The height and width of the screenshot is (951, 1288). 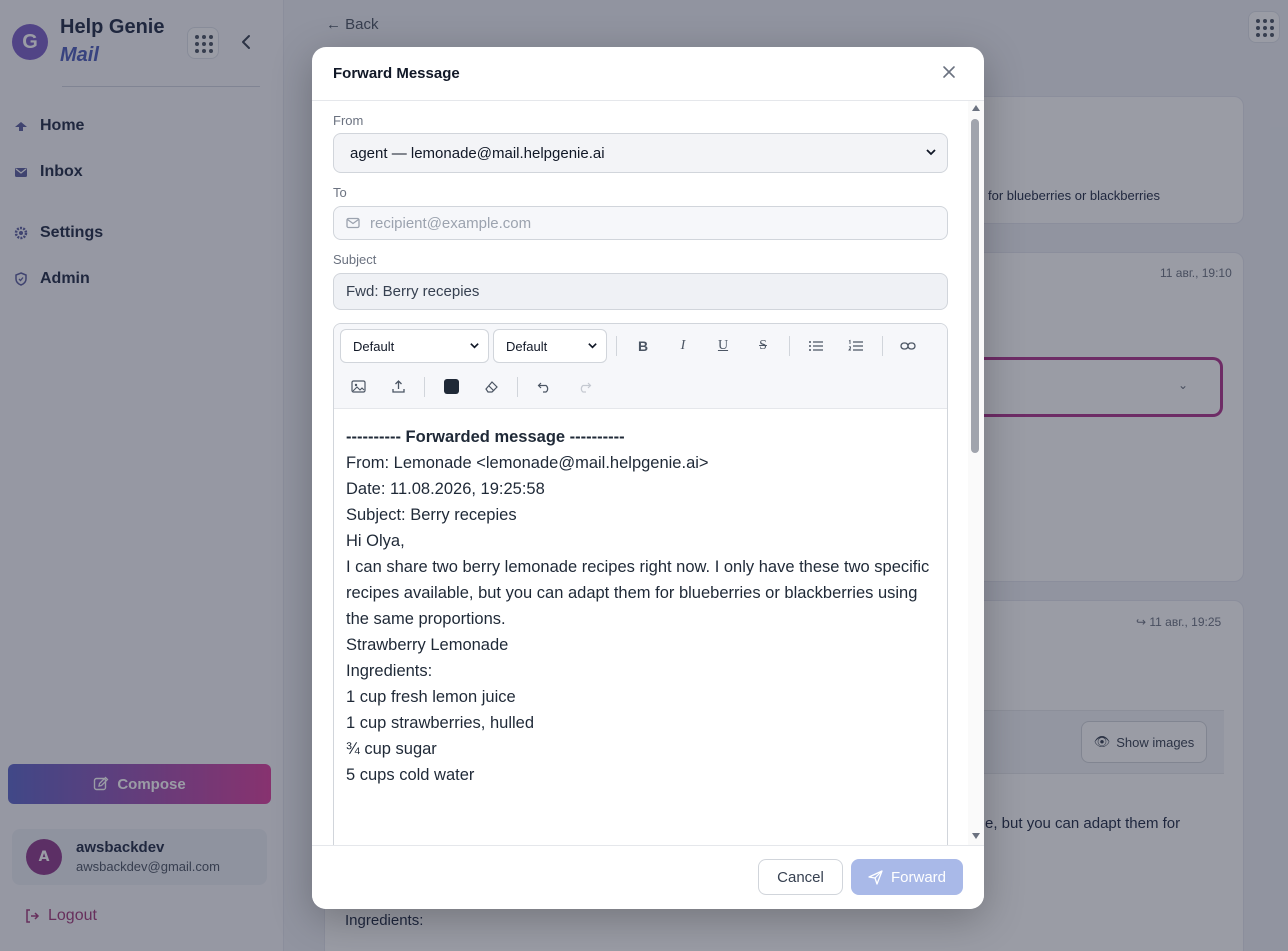 I want to click on modal-footer: Cancel Forward, so click(x=648, y=877).